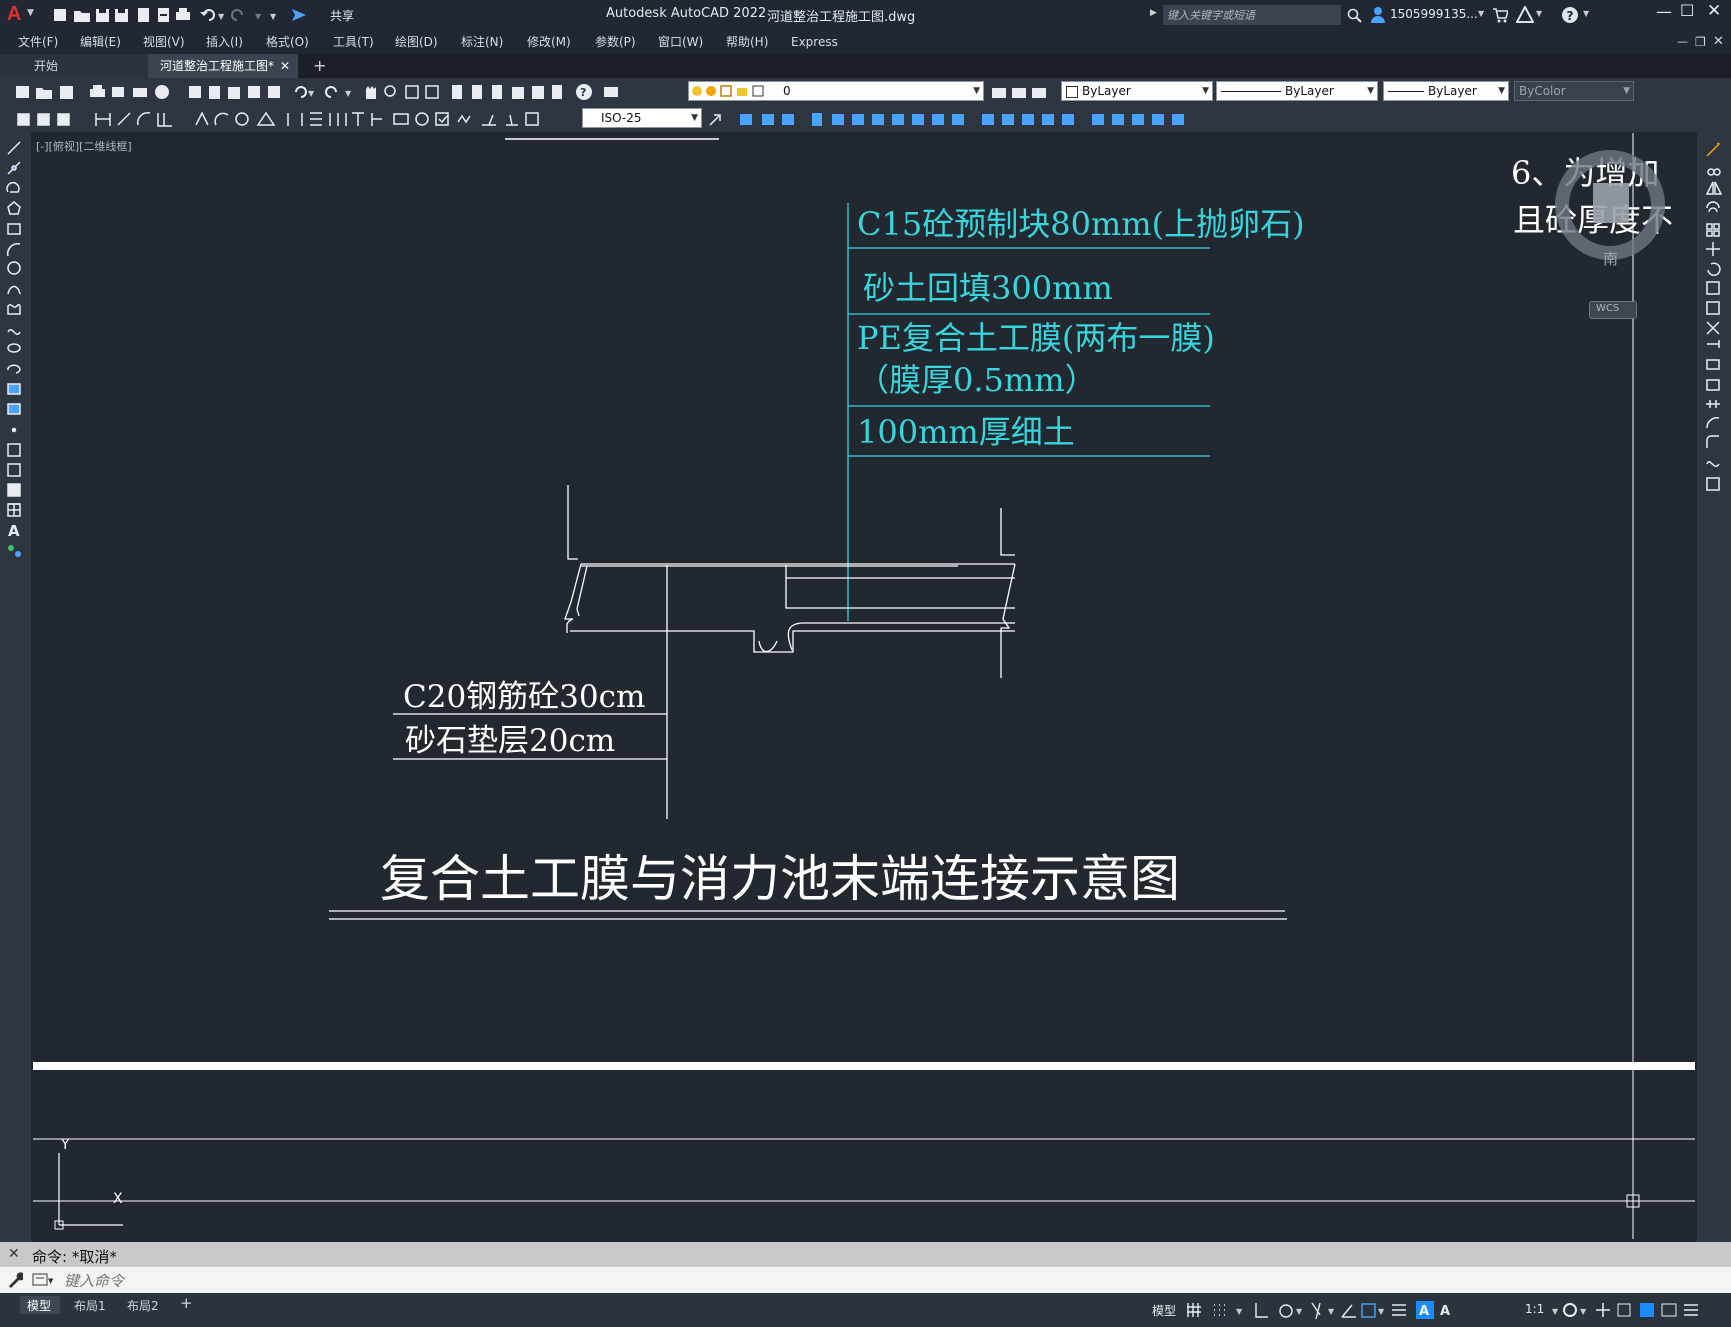  I want to click on command-input, so click(889, 1281).